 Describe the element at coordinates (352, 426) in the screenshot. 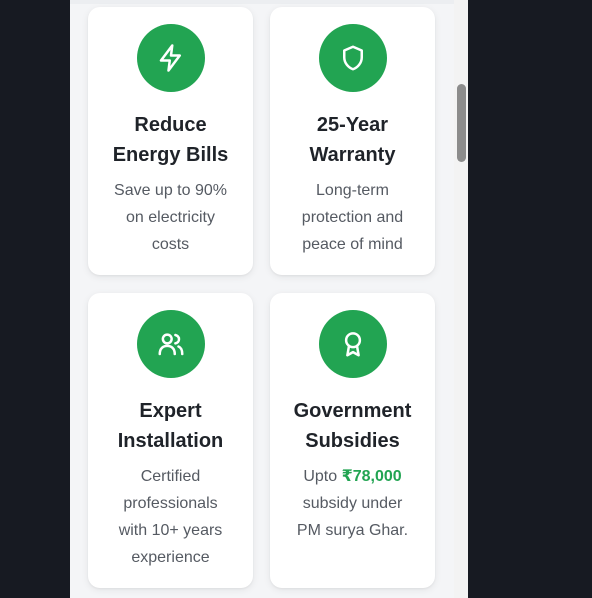

I see `feature-title: Government Subsidies` at that location.